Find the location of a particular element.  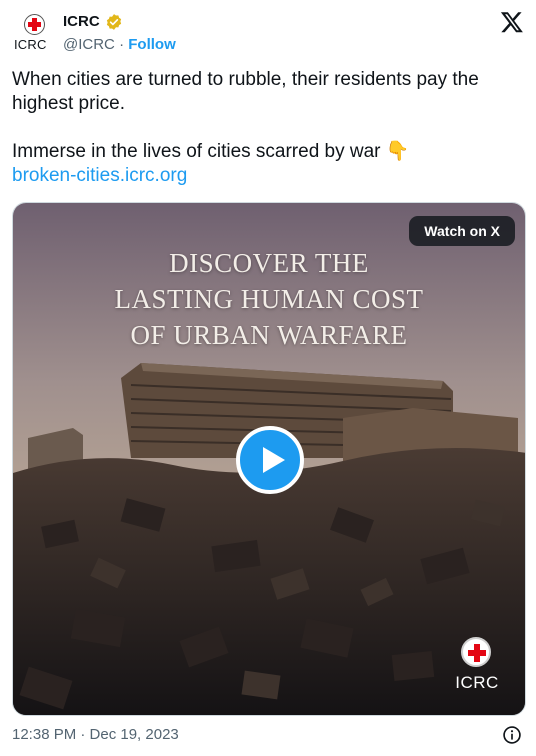

follow-button: Follow is located at coordinates (152, 44).